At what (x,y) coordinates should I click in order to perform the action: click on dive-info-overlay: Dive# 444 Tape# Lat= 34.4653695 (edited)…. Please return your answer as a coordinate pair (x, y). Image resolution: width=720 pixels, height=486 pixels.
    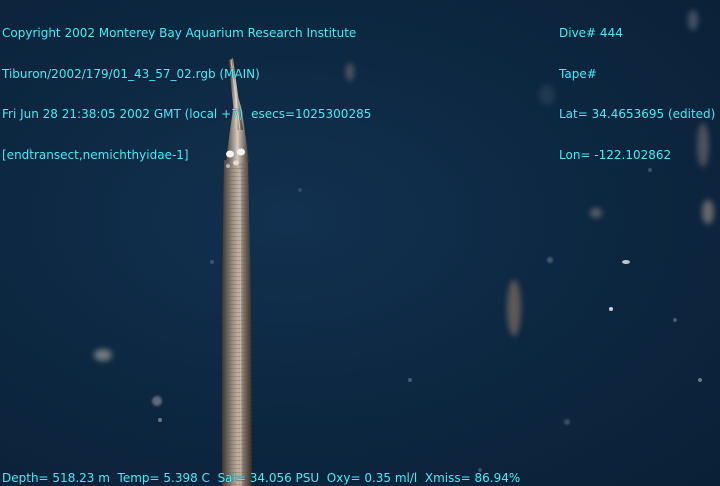
    Looking at the image, I should click on (637, 94).